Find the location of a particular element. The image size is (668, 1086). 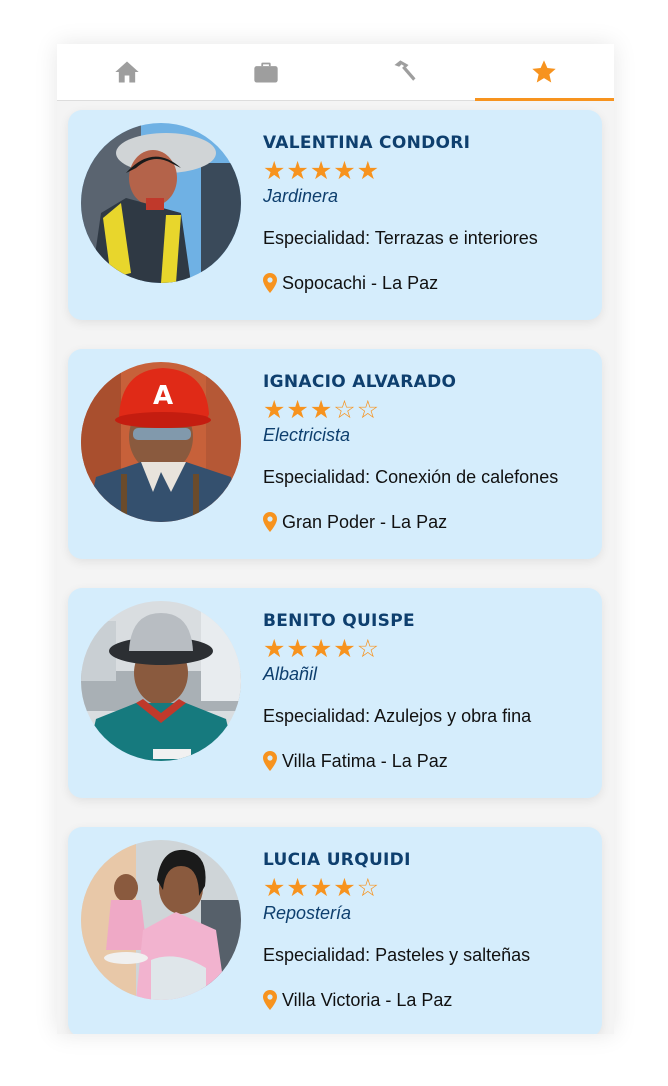

worker-location: Villa Fatima - La Paz is located at coordinates (427, 761).